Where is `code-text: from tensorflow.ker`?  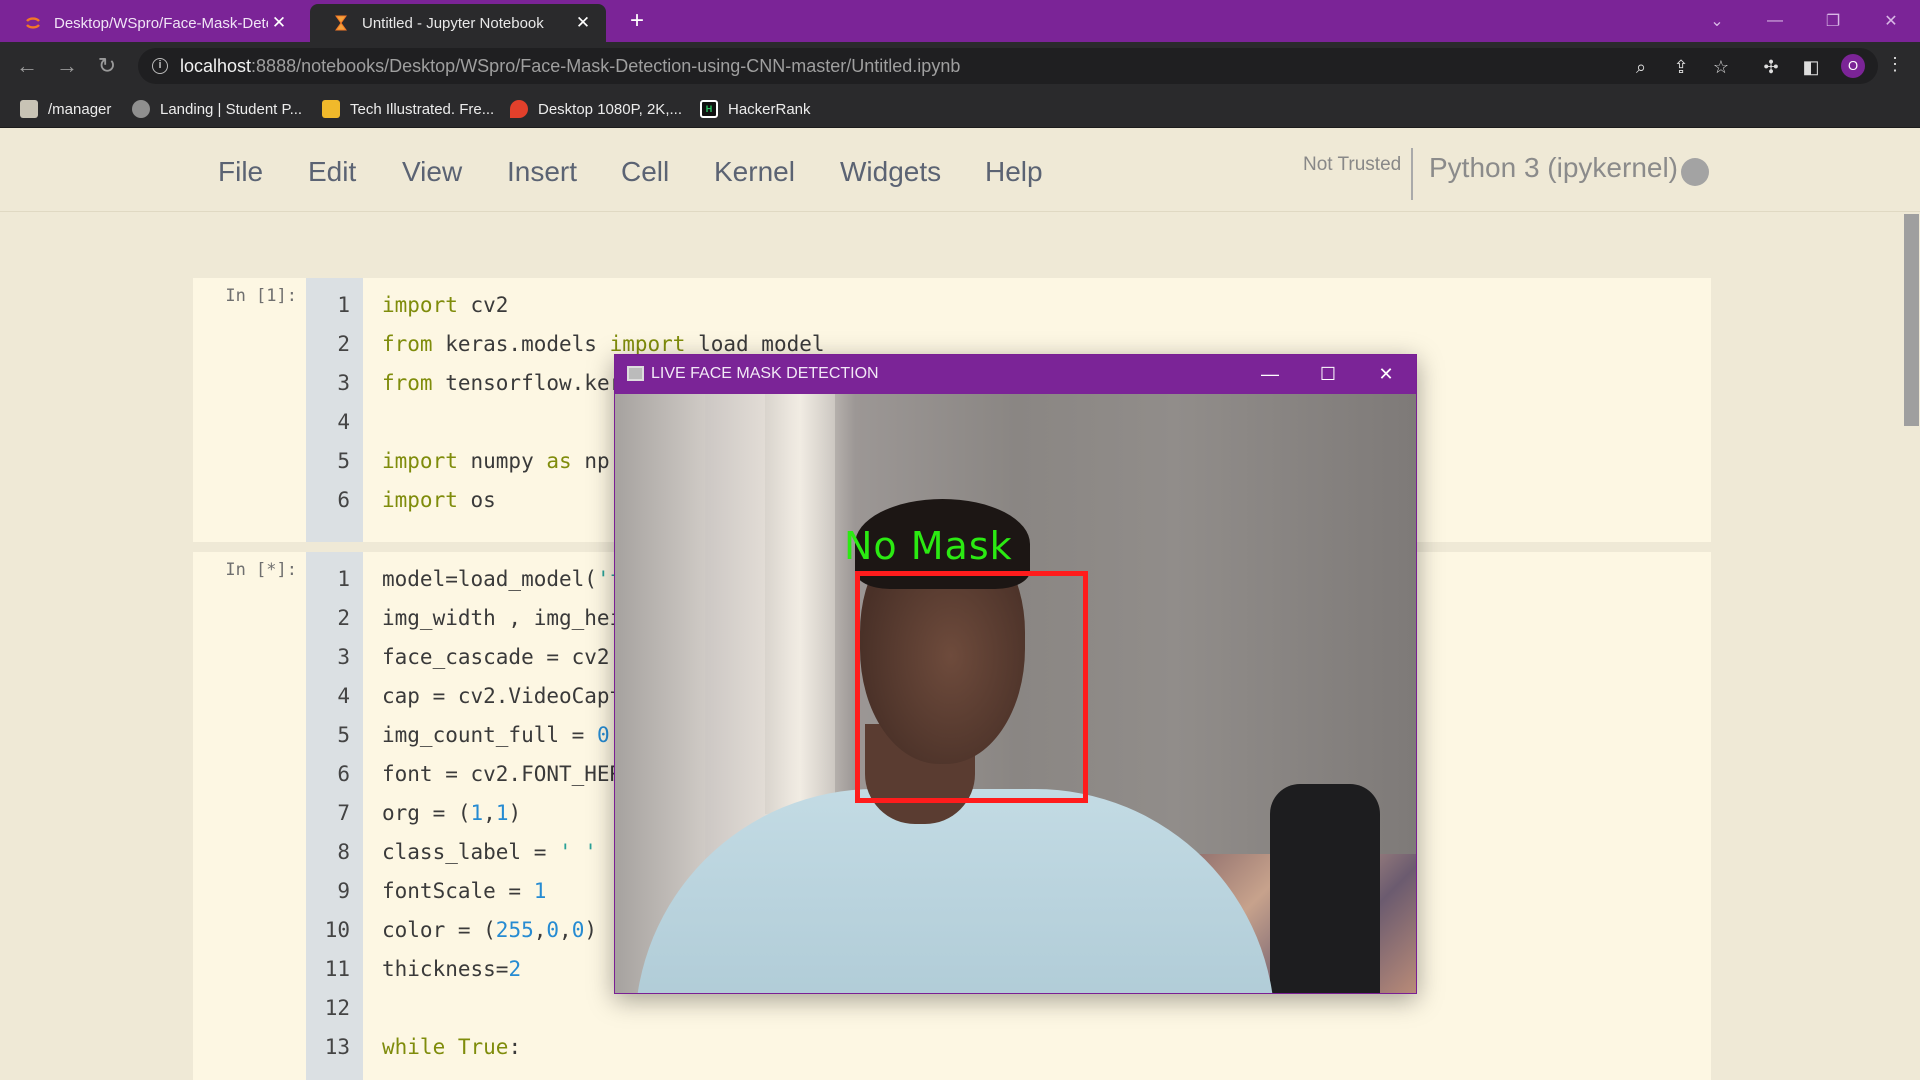
code-text: from tensorflow.ker is located at coordinates (502, 383).